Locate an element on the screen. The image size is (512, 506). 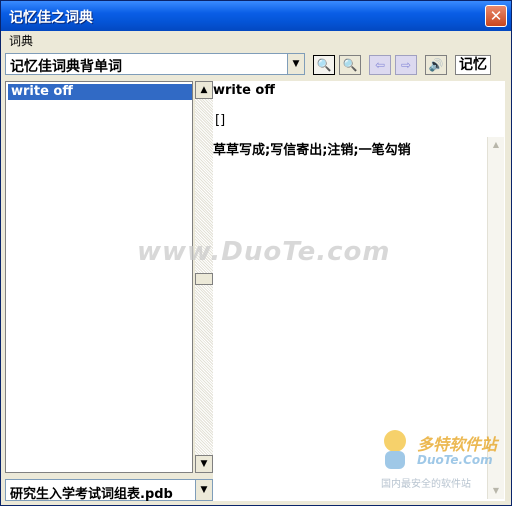
previous-button: ⇦ is located at coordinates (380, 65).